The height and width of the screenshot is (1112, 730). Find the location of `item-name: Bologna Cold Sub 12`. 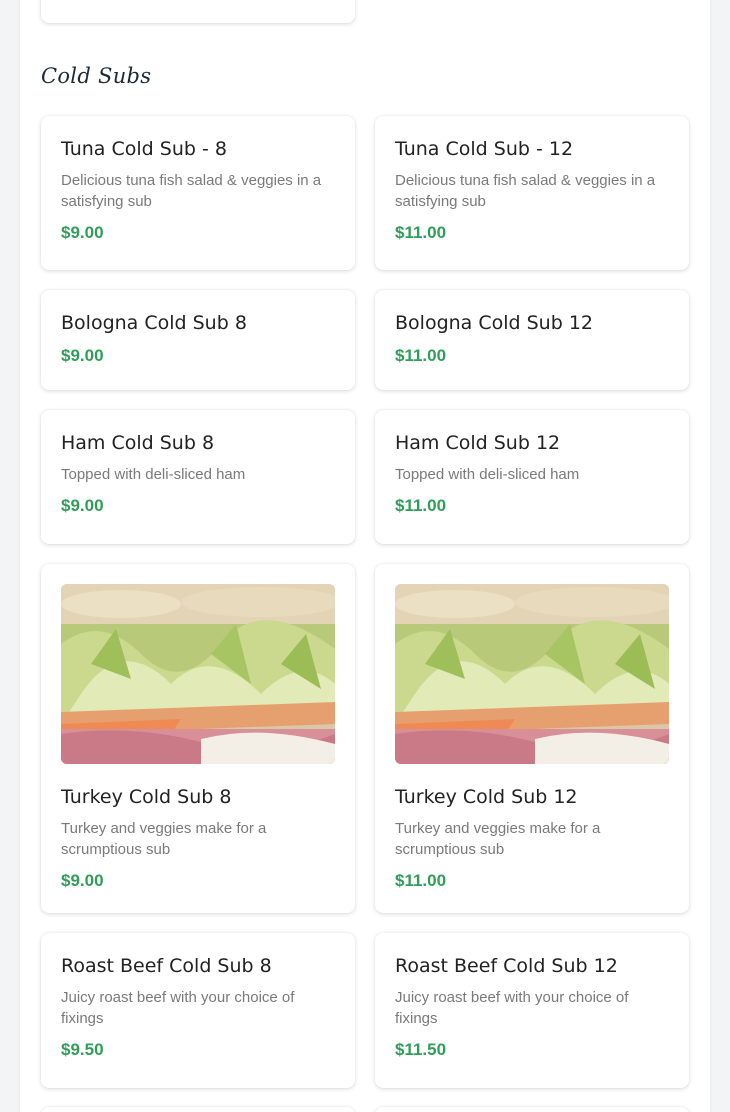

item-name: Bologna Cold Sub 12 is located at coordinates (494, 323).